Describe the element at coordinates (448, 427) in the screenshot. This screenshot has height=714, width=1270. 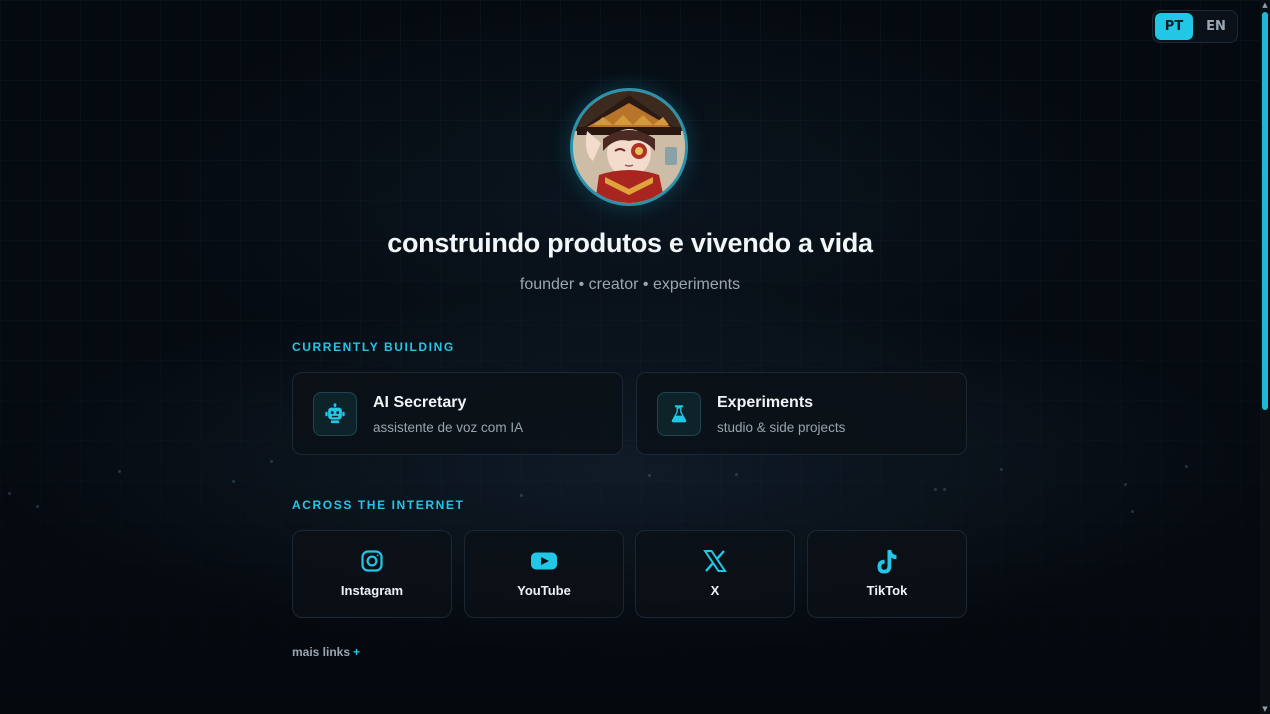
I see `card-subtitle: assistente de voz com IA` at that location.